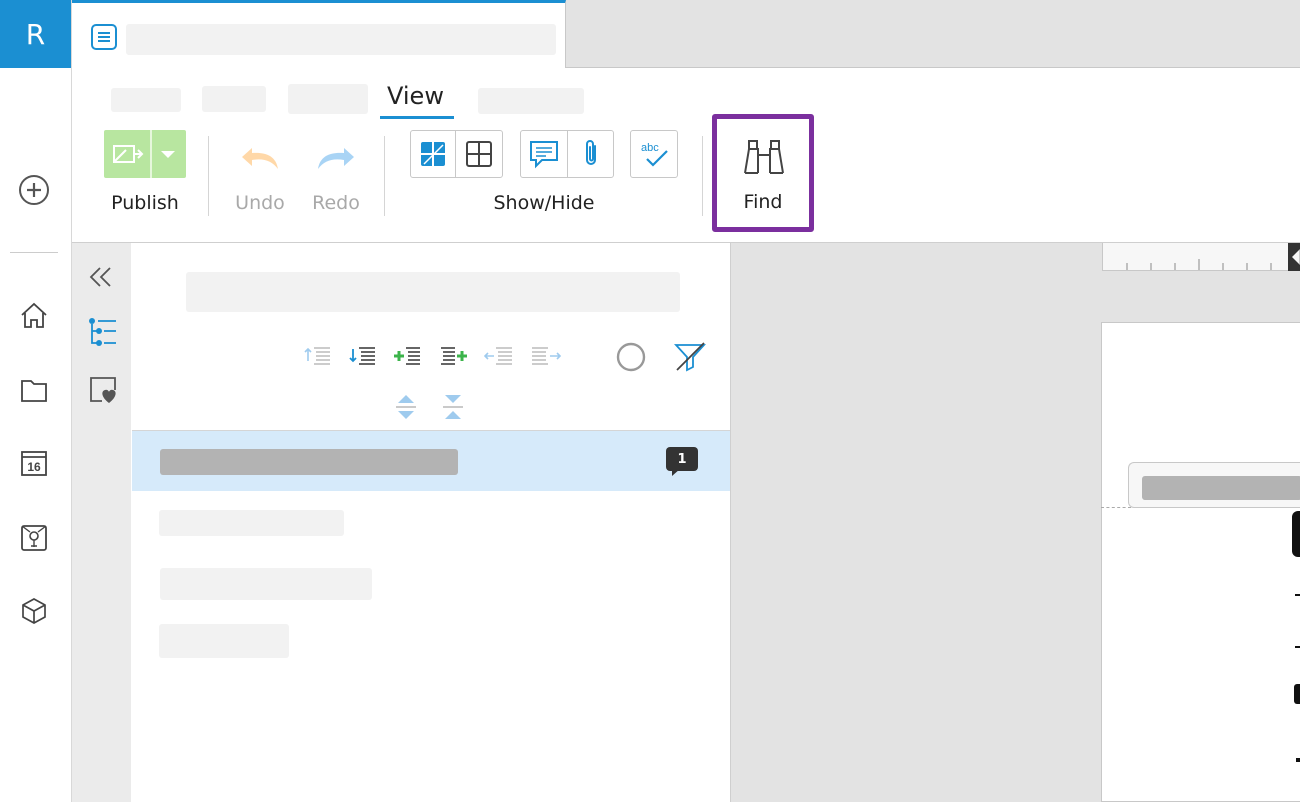 The image size is (1300, 802). What do you see at coordinates (1293, 257) in the screenshot?
I see `ruler-marker-icon` at bounding box center [1293, 257].